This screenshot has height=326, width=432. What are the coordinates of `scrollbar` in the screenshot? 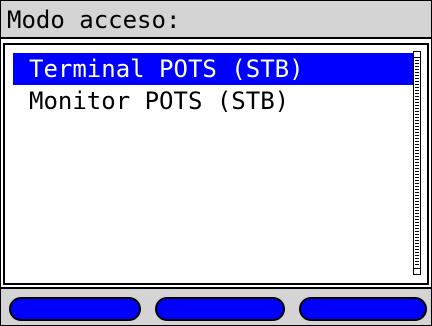 It's located at (417, 163).